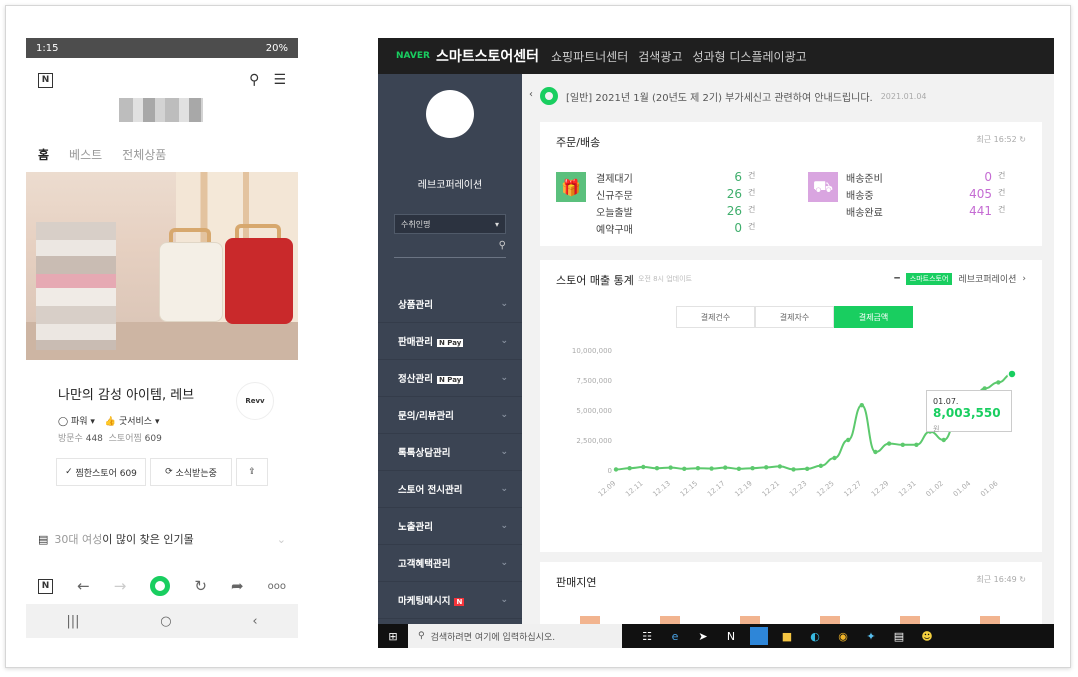 Image resolution: width=1078 pixels, height=677 pixels. Describe the element at coordinates (531, 94) in the screenshot. I see `collapse-sidebar-icon: ‹` at that location.